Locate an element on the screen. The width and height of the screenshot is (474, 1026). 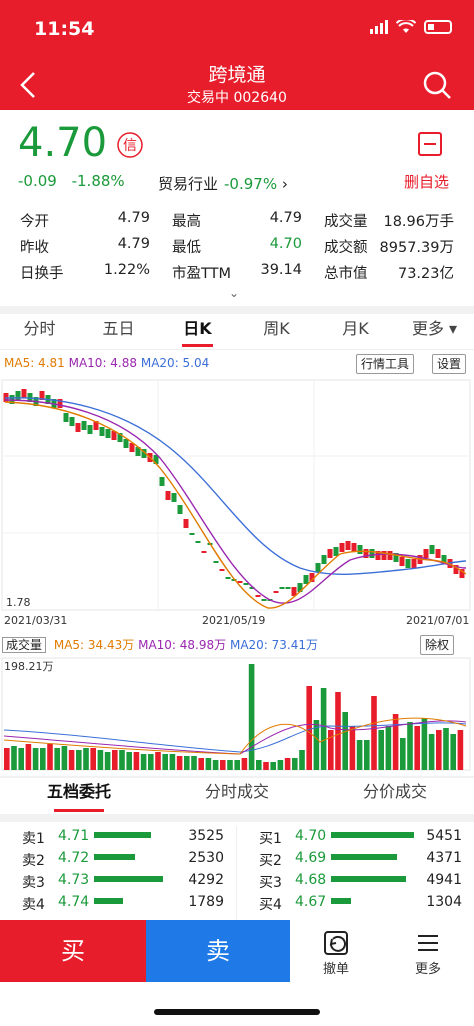
stat-value: 4.70 is located at coordinates (285, 244).